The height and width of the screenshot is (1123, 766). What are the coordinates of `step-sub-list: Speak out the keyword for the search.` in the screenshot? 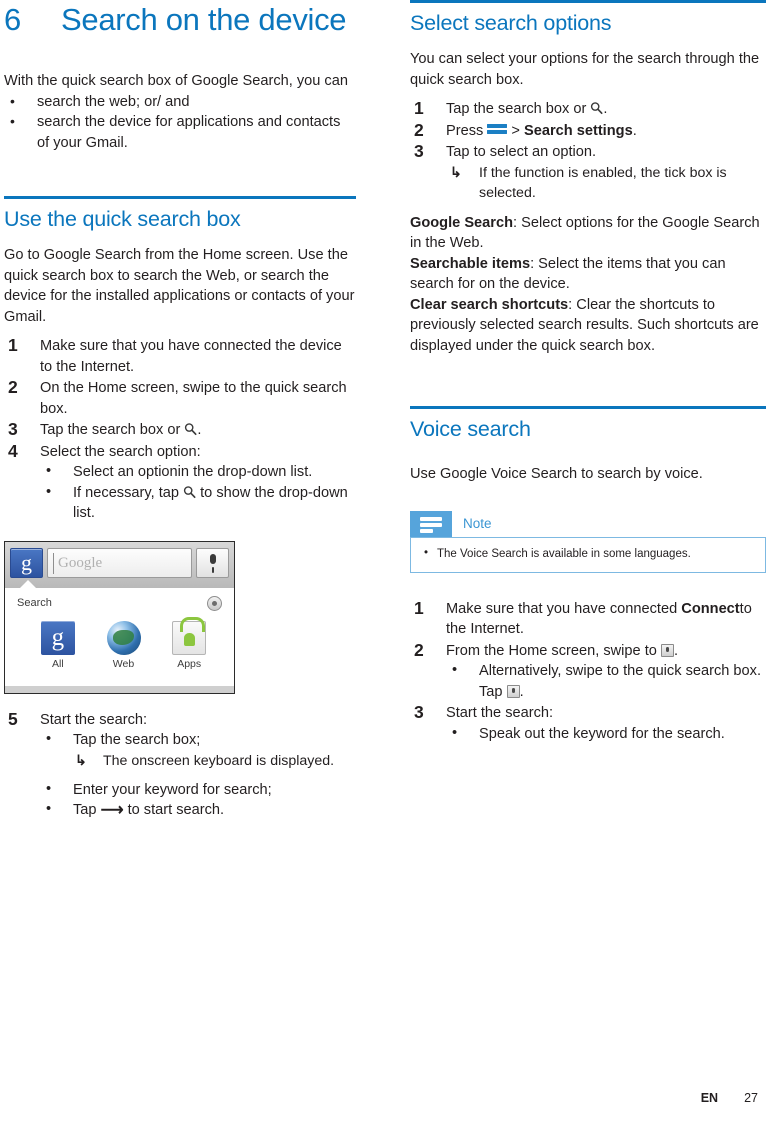 It's located at (606, 734).